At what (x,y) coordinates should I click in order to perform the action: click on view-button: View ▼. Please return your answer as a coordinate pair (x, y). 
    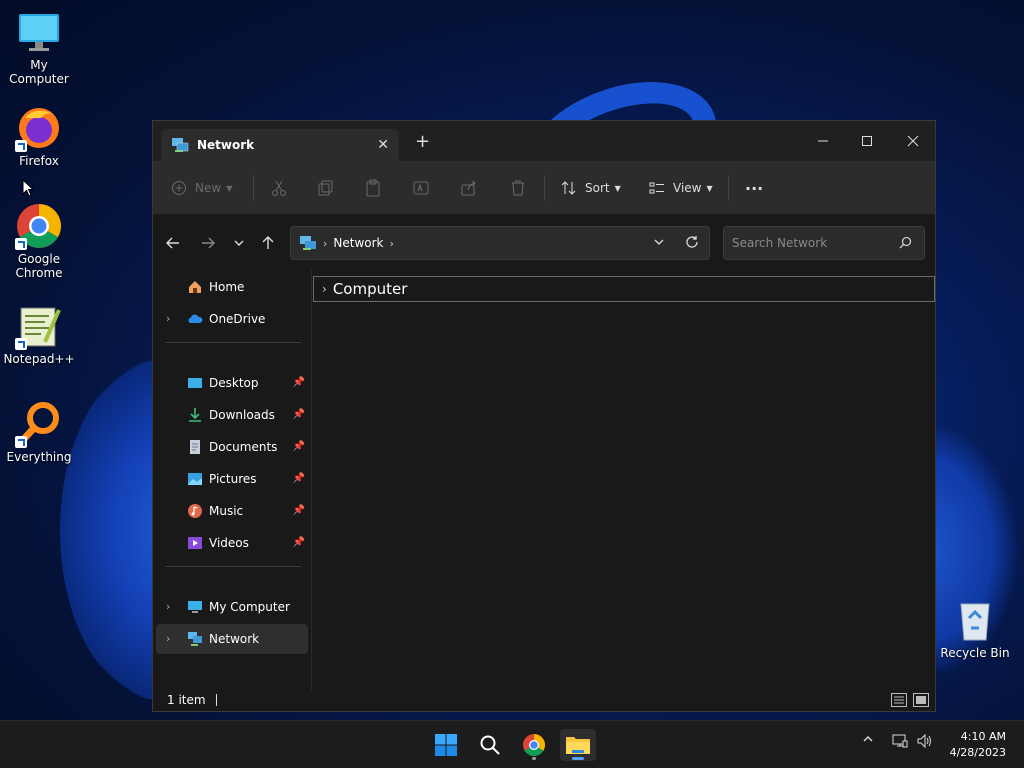
    Looking at the image, I should click on (681, 188).